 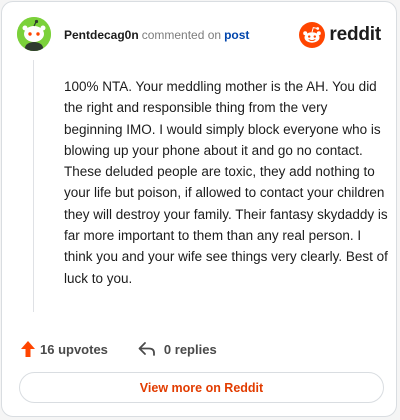 I want to click on upvote-arrow-icon, so click(x=28, y=349).